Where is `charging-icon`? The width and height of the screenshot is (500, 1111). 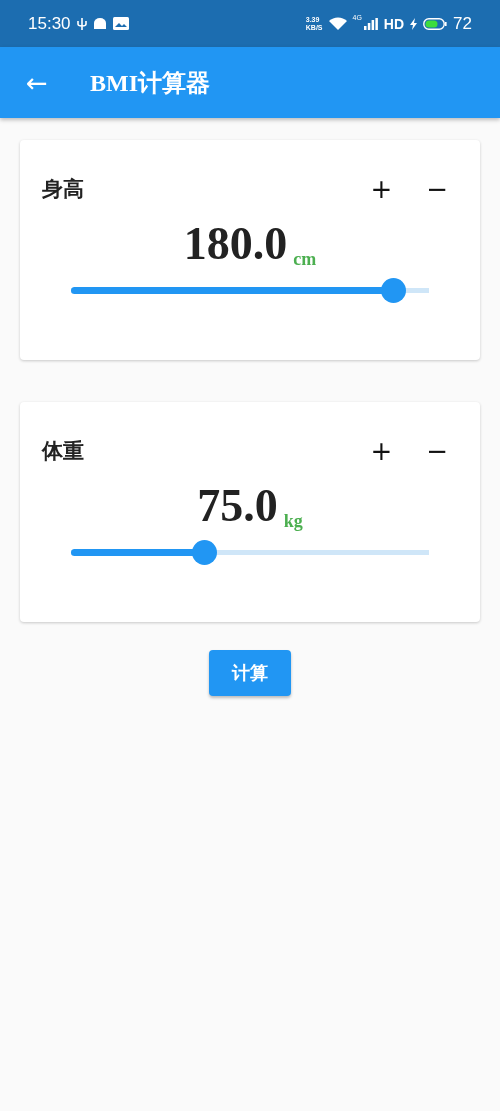 charging-icon is located at coordinates (414, 23).